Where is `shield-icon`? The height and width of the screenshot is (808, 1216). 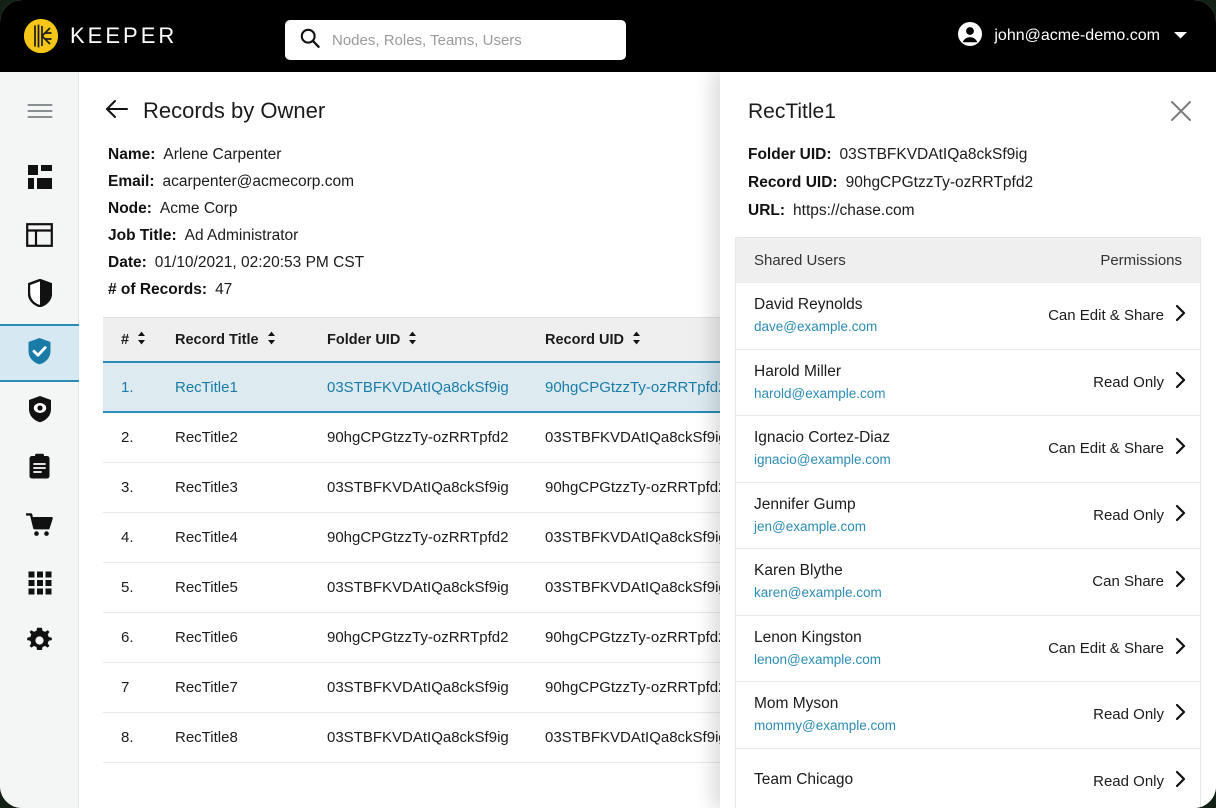
shield-icon is located at coordinates (39, 295).